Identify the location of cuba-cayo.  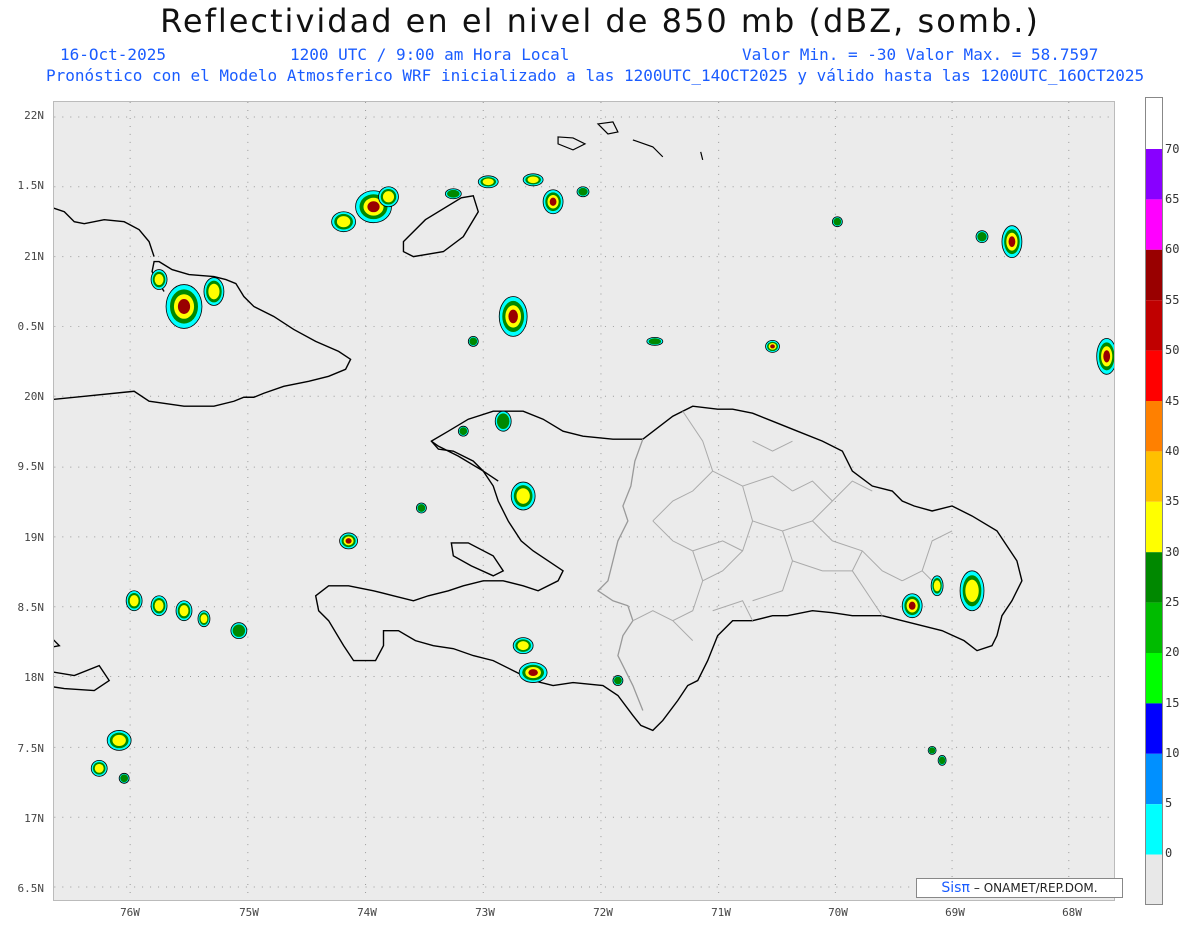
(441, 226).